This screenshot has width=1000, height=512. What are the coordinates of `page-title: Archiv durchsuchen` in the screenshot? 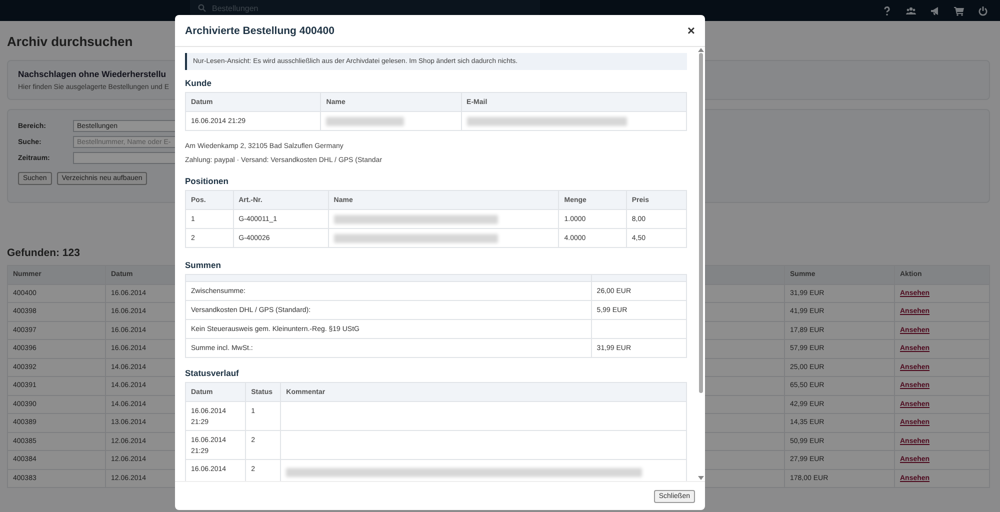 It's located at (70, 41).